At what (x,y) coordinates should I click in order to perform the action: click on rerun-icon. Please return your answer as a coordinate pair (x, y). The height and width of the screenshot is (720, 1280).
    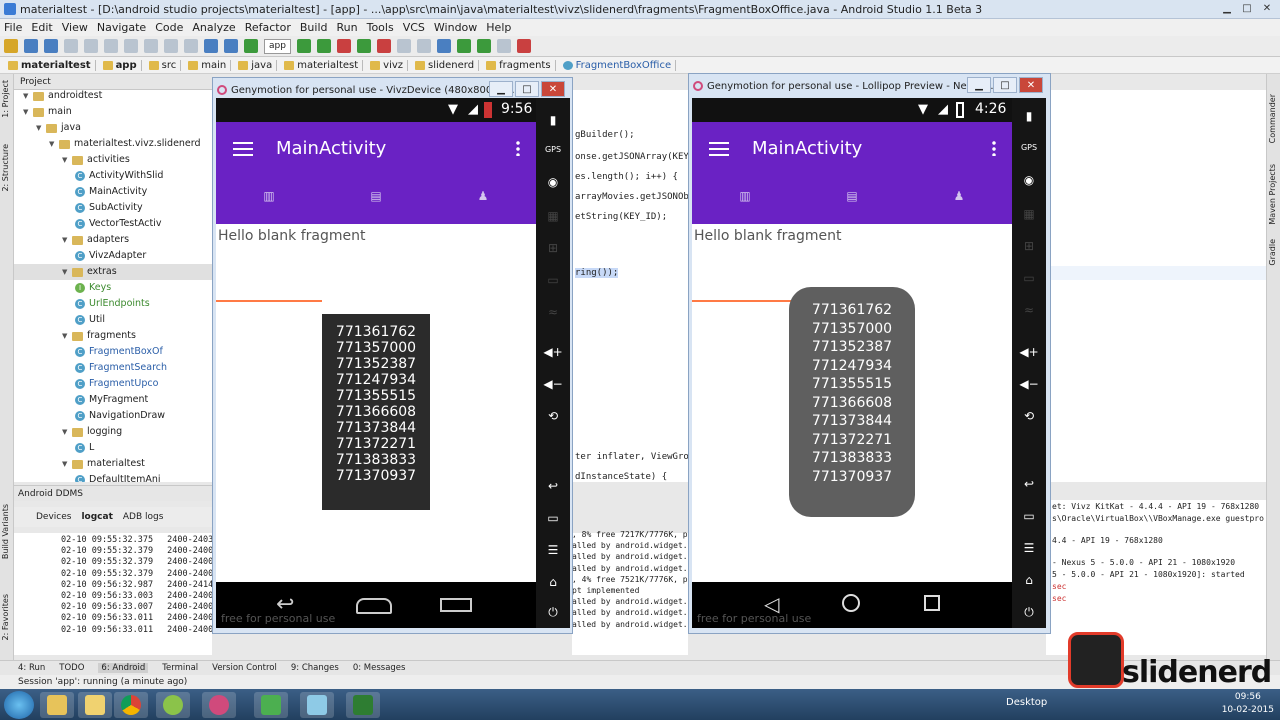
    Looking at the image, I should click on (383, 46).